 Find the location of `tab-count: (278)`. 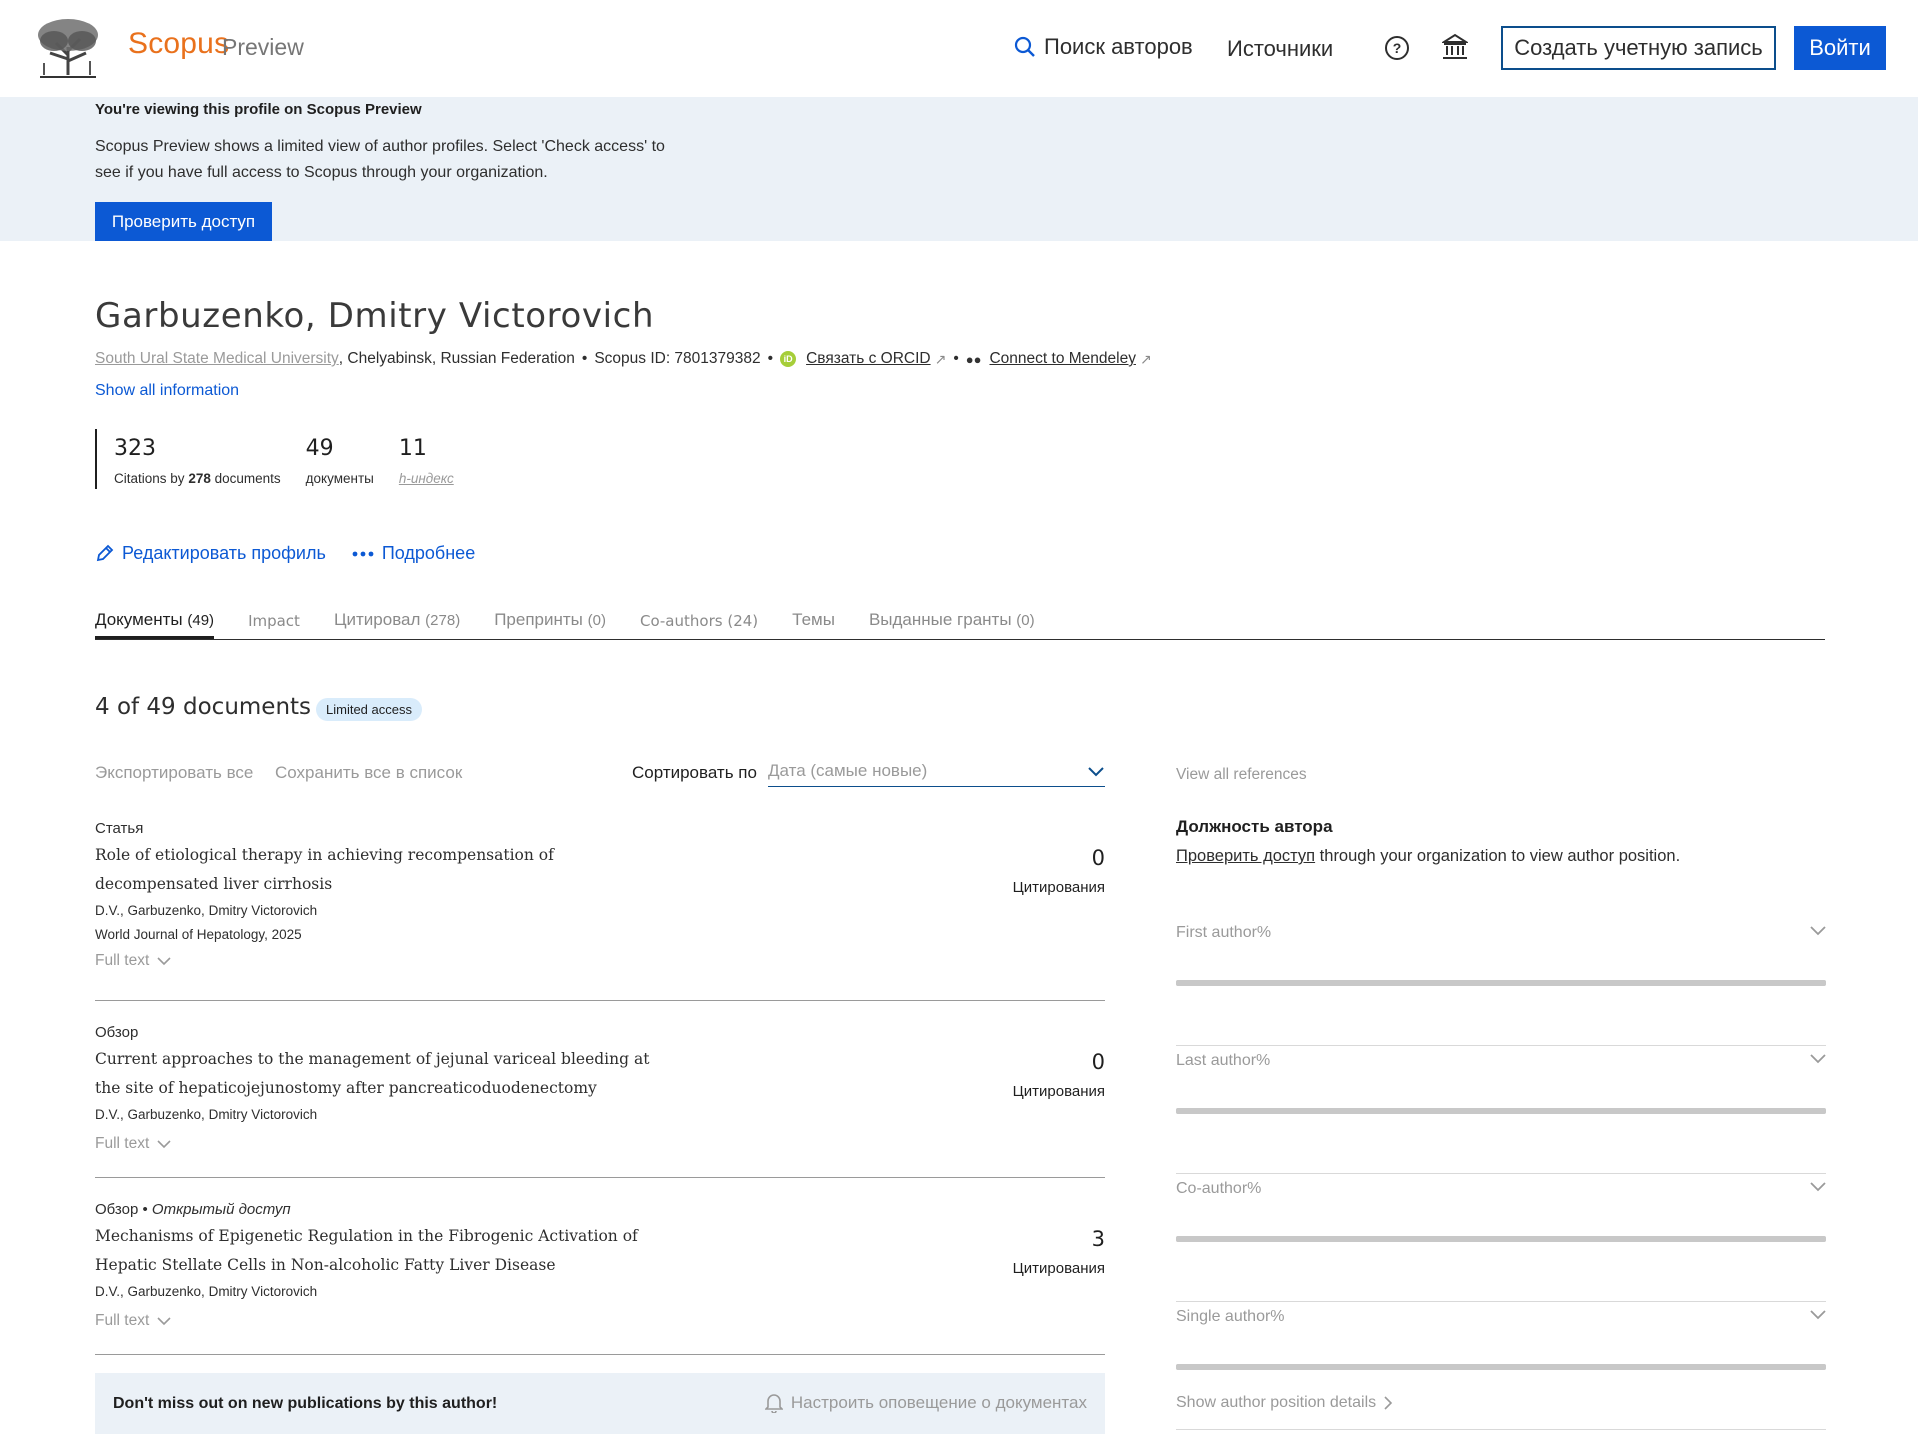

tab-count: (278) is located at coordinates (443, 620).